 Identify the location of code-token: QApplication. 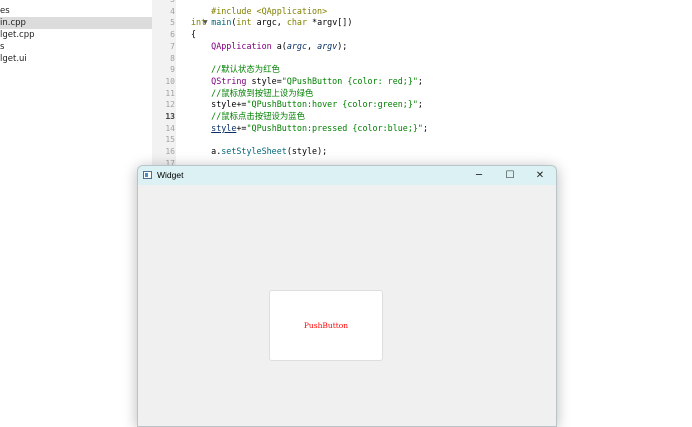
(241, 45).